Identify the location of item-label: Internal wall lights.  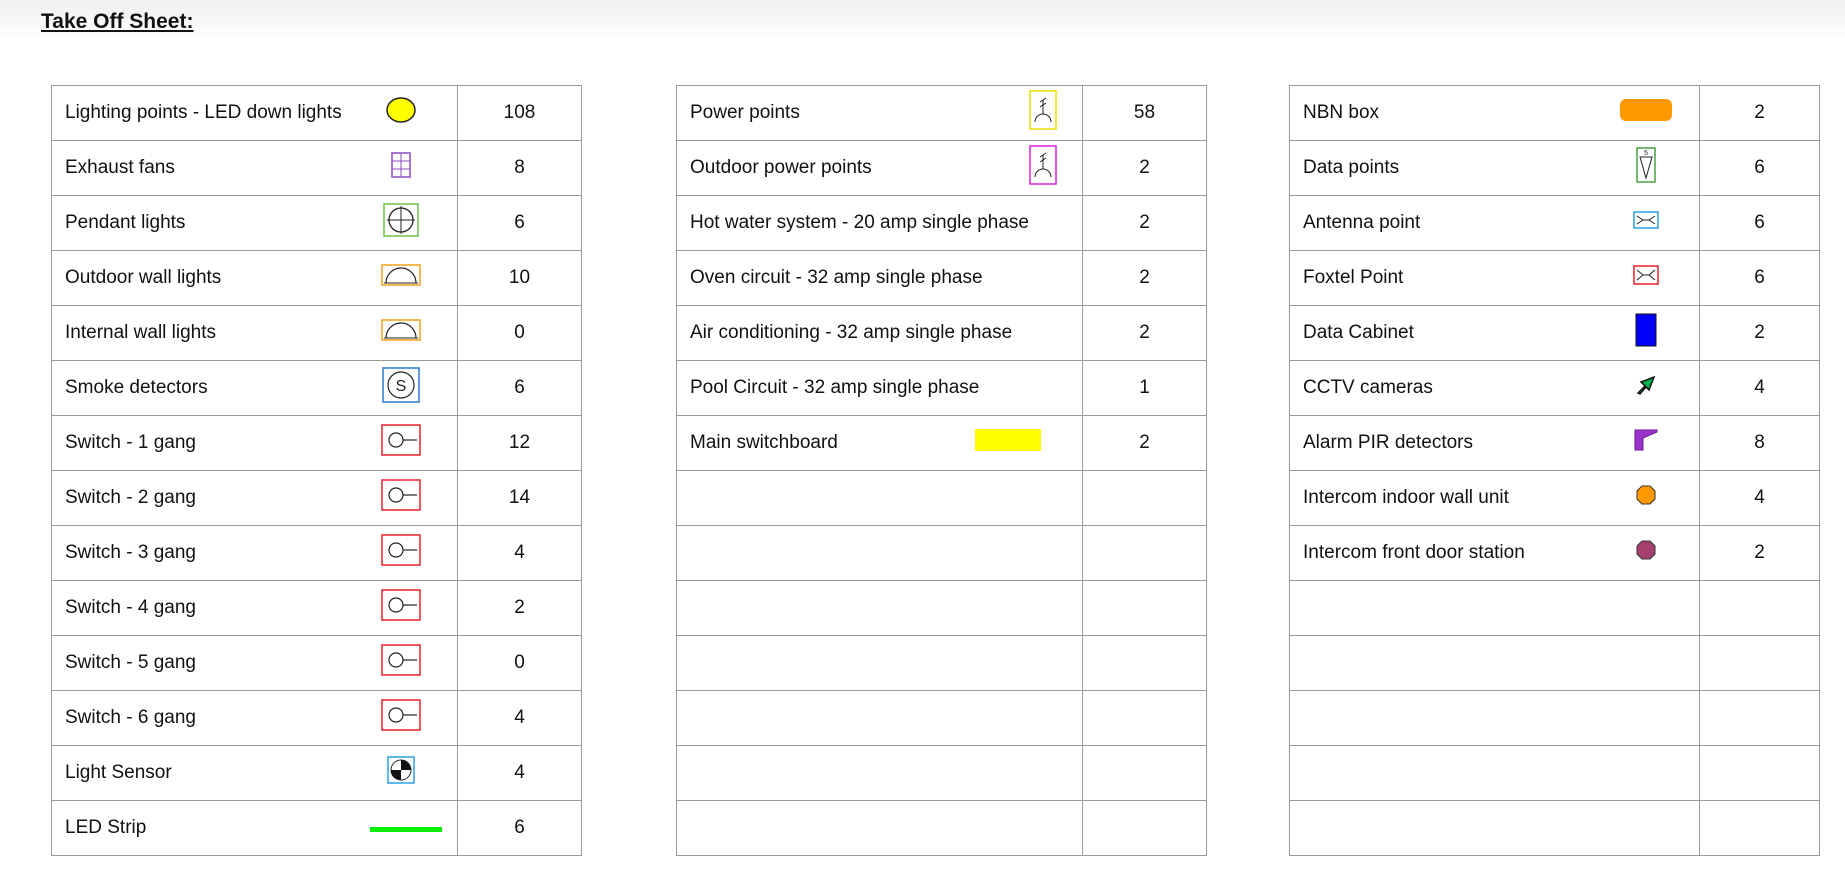
(141, 332).